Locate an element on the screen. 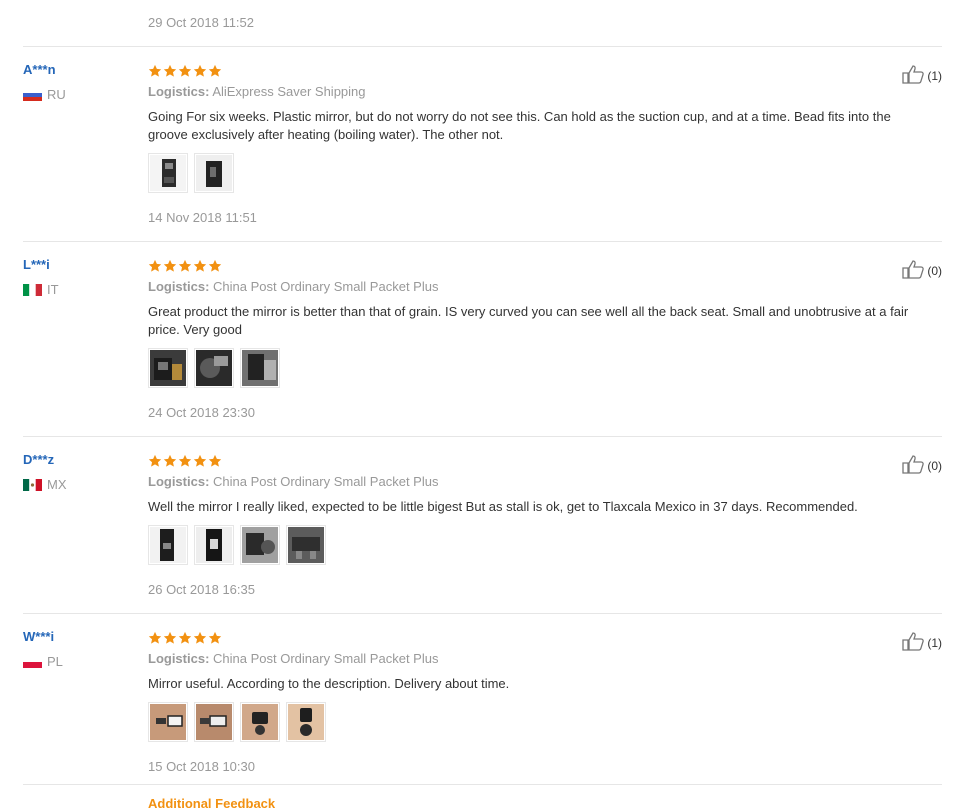 The width and height of the screenshot is (974, 811). reviewer-country: MX is located at coordinates (45, 484).